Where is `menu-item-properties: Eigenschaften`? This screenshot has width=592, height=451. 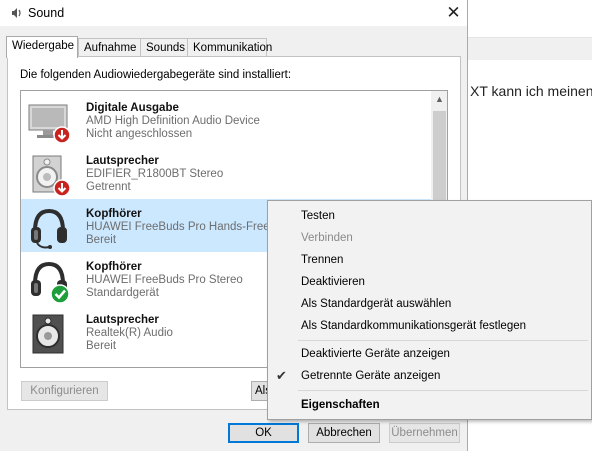 menu-item-properties: Eigenschaften is located at coordinates (429, 405).